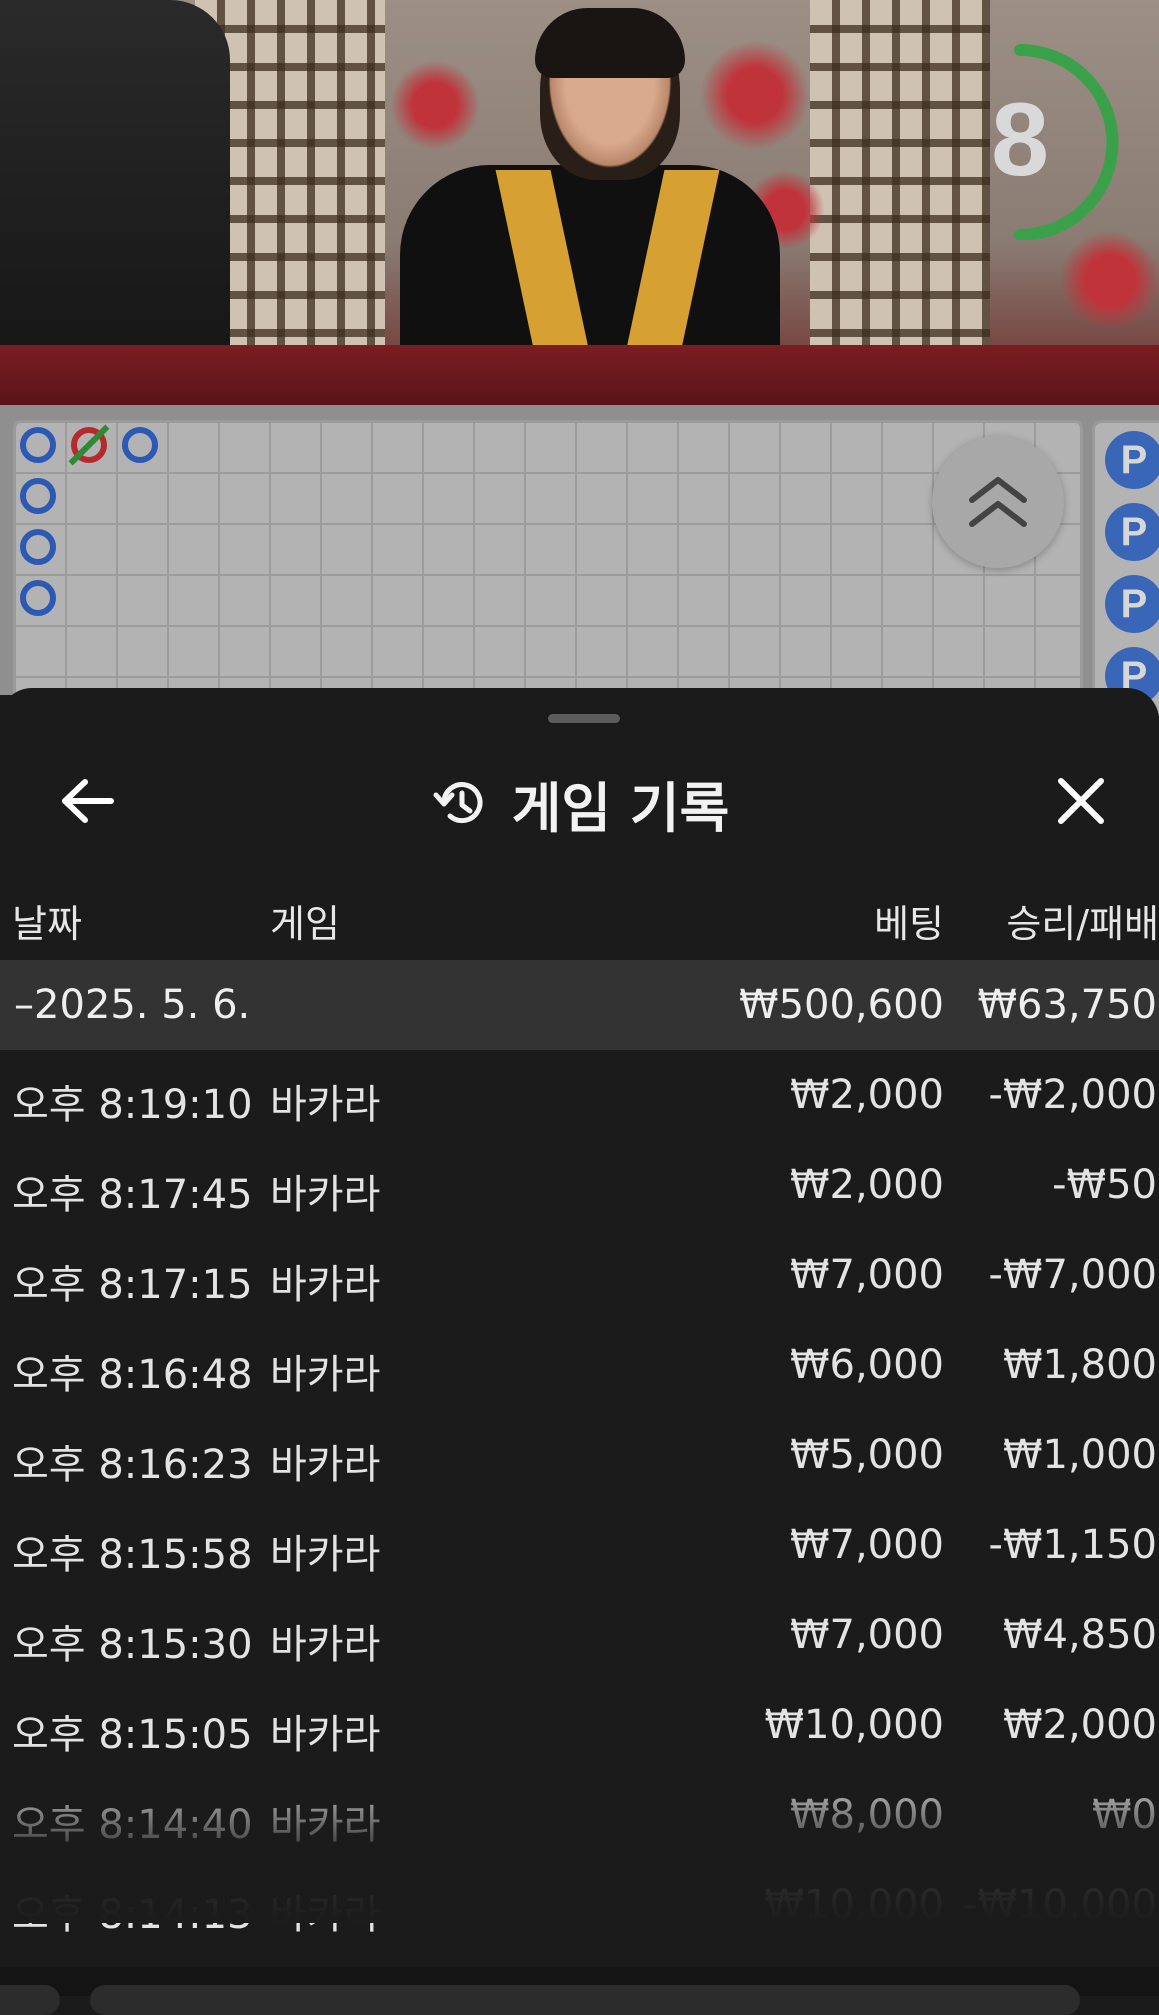  What do you see at coordinates (47, 924) in the screenshot?
I see `column-header-date: 날짜` at bounding box center [47, 924].